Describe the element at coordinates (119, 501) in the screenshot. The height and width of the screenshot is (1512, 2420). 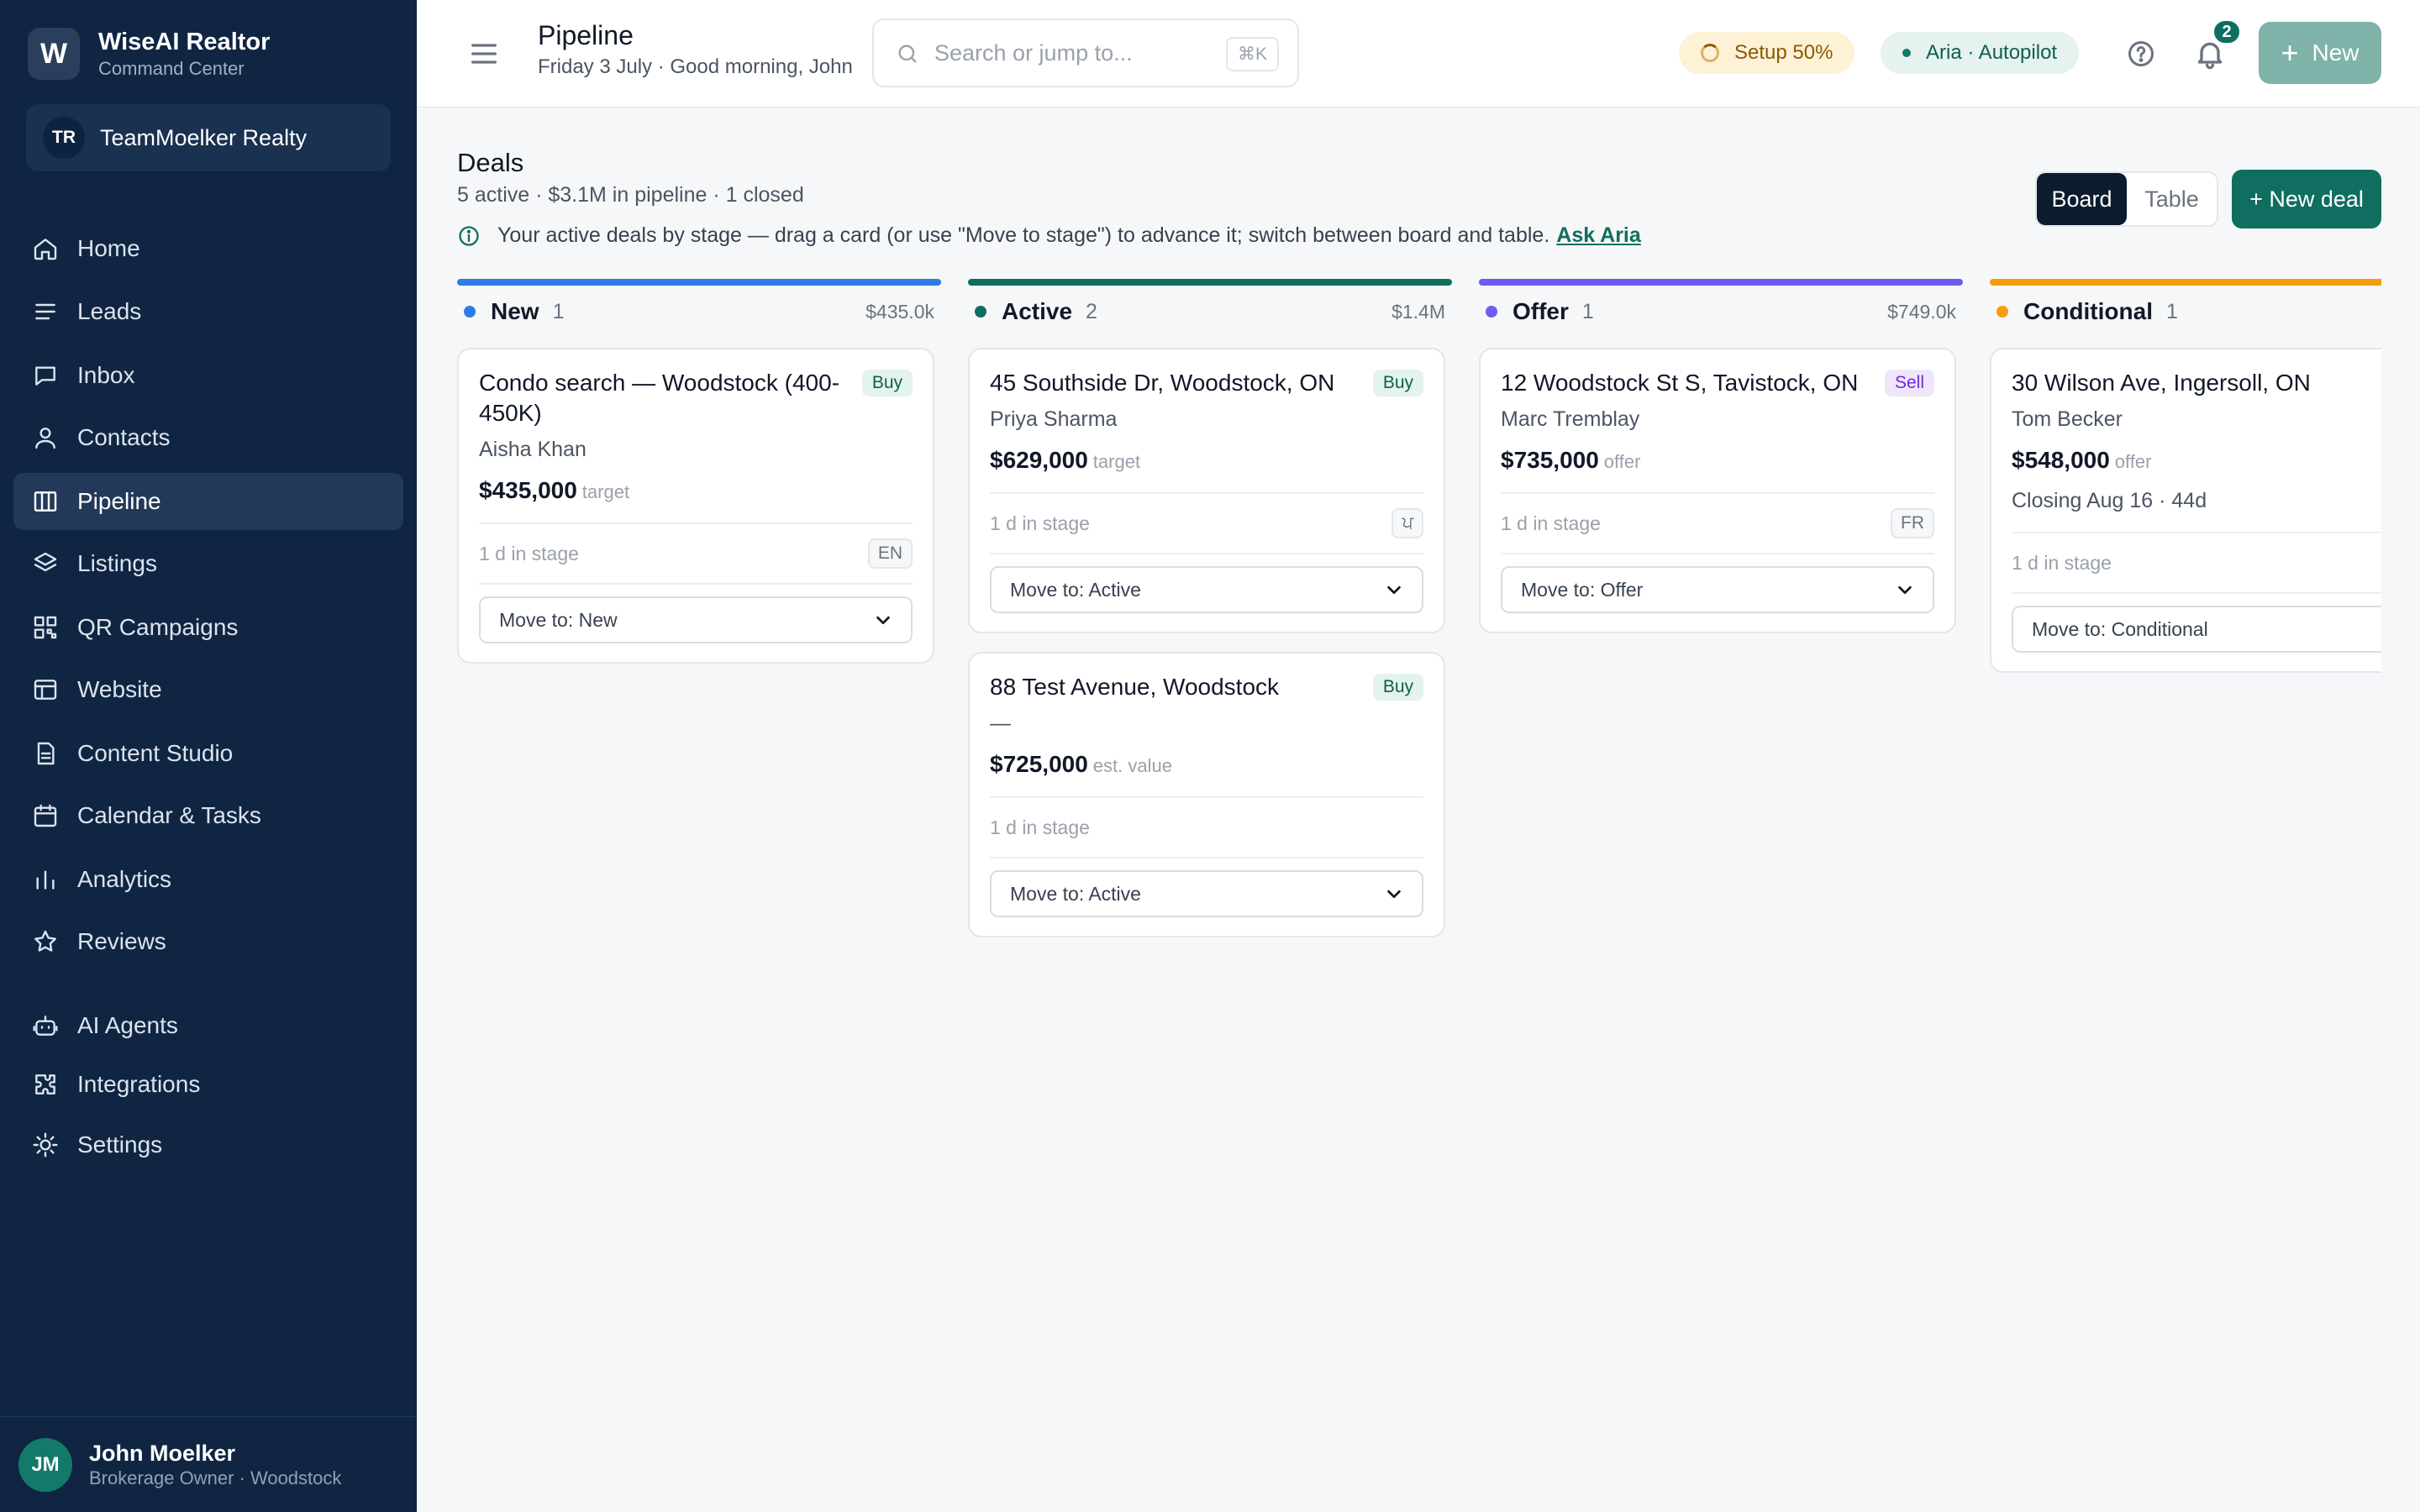
I see `sidebar-item-label: Pipeline` at that location.